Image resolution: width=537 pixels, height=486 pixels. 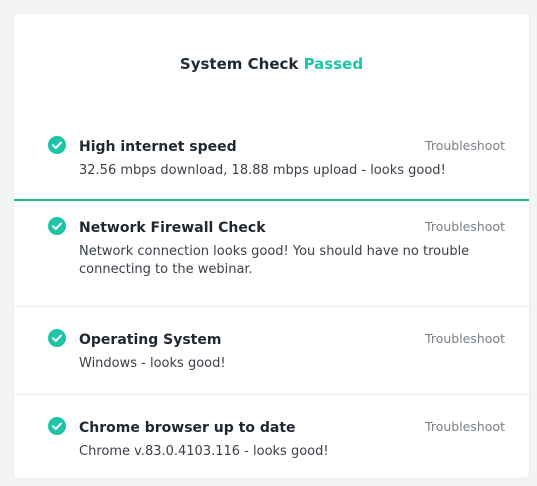 I want to click on check-header: Operating System Troubleshoot, so click(x=292, y=339).